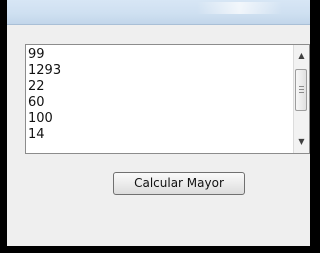 The width and height of the screenshot is (320, 253). I want to click on list-item: 99, so click(160, 55).